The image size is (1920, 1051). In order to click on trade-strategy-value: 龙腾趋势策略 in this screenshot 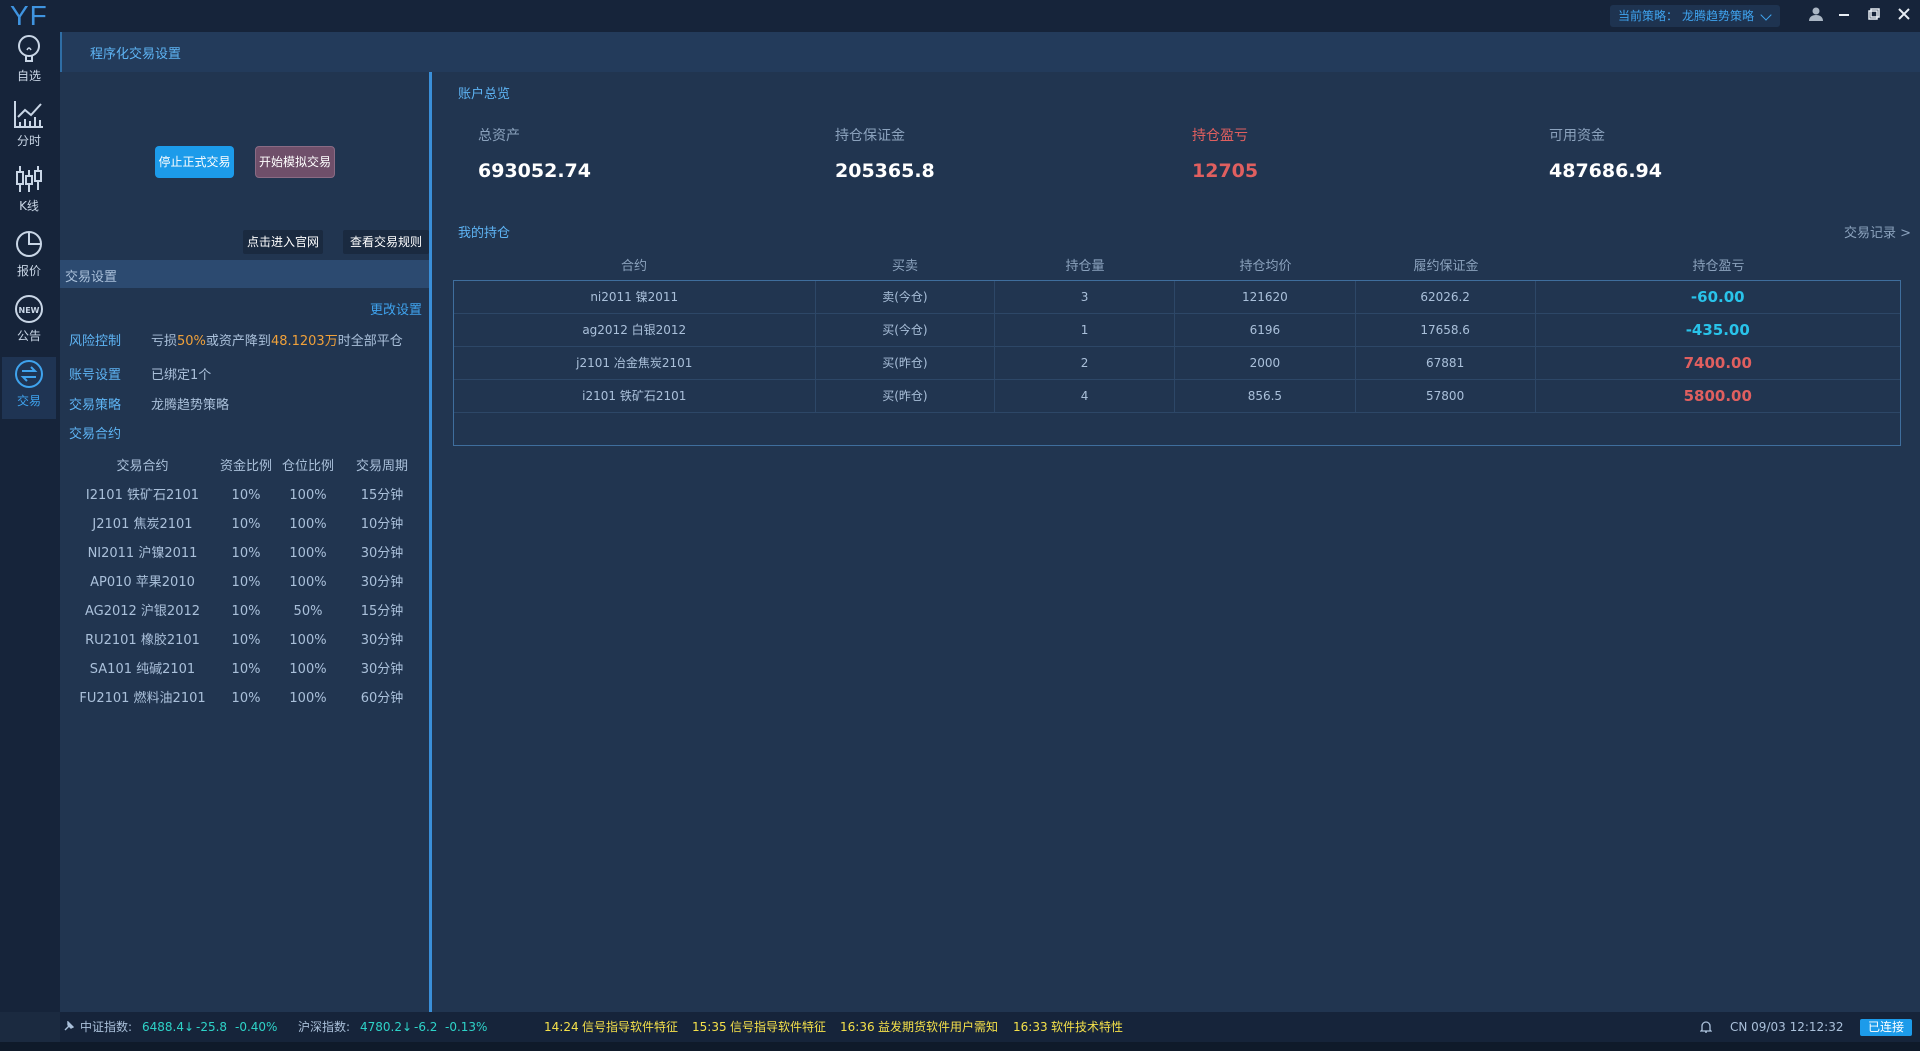, I will do `click(190, 405)`.